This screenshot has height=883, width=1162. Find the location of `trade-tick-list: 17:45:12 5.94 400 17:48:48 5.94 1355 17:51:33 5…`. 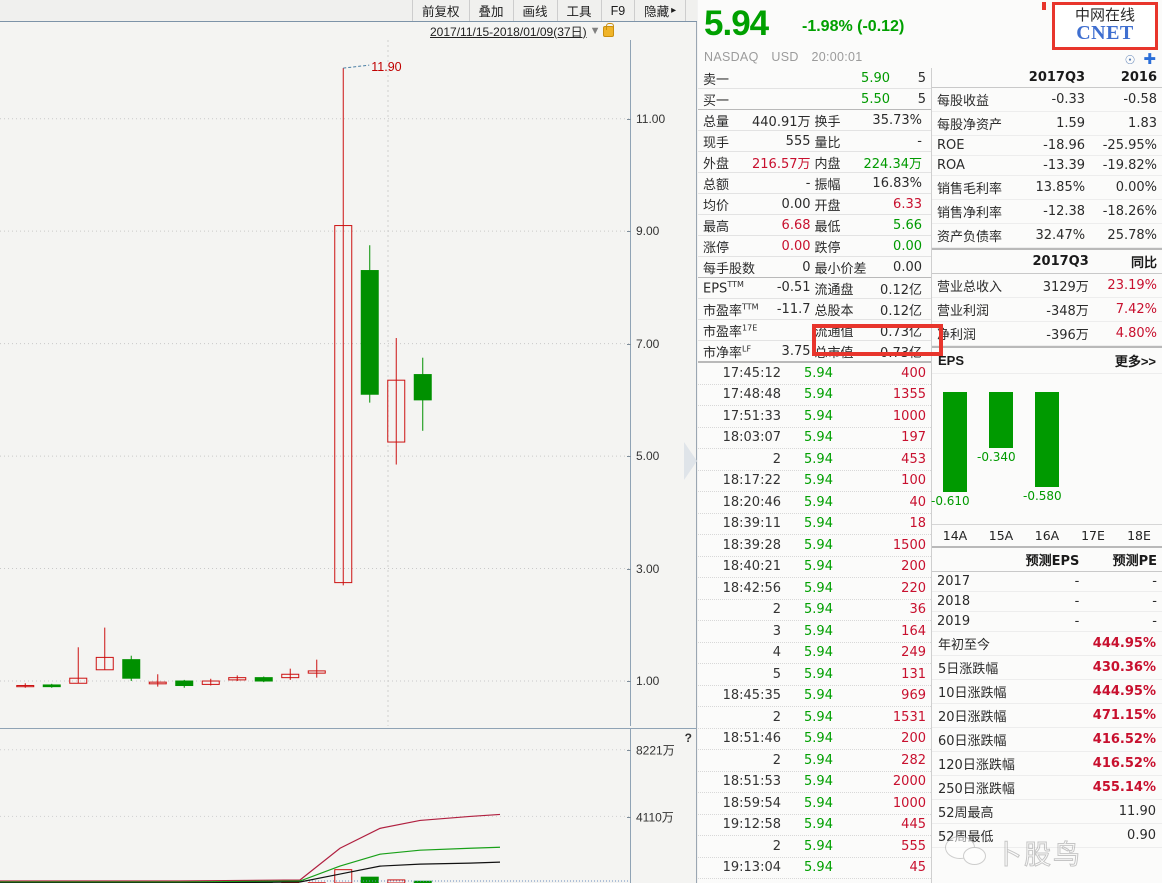

trade-tick-list: 17:45:12 5.94 400 17:48:48 5.94 1355 17:51:33 5… is located at coordinates (814, 620).